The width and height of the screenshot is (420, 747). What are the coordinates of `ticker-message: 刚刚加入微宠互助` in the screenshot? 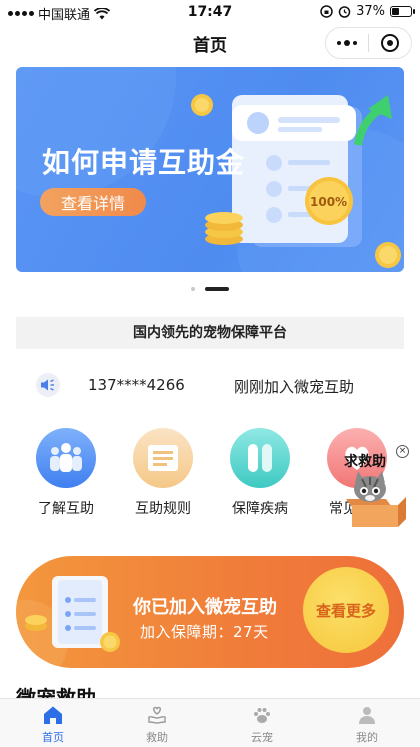 It's located at (294, 387).